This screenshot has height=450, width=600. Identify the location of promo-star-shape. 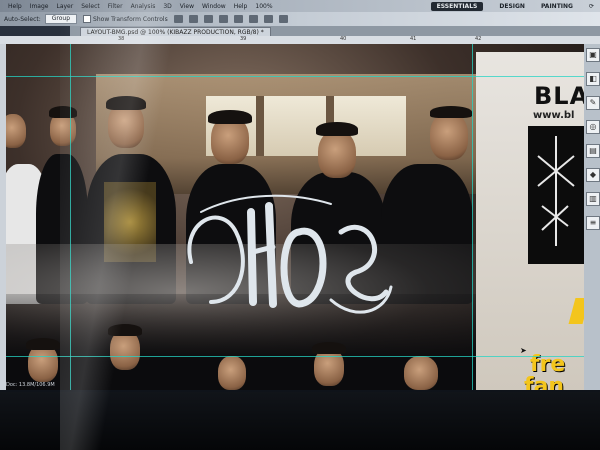
(576, 311).